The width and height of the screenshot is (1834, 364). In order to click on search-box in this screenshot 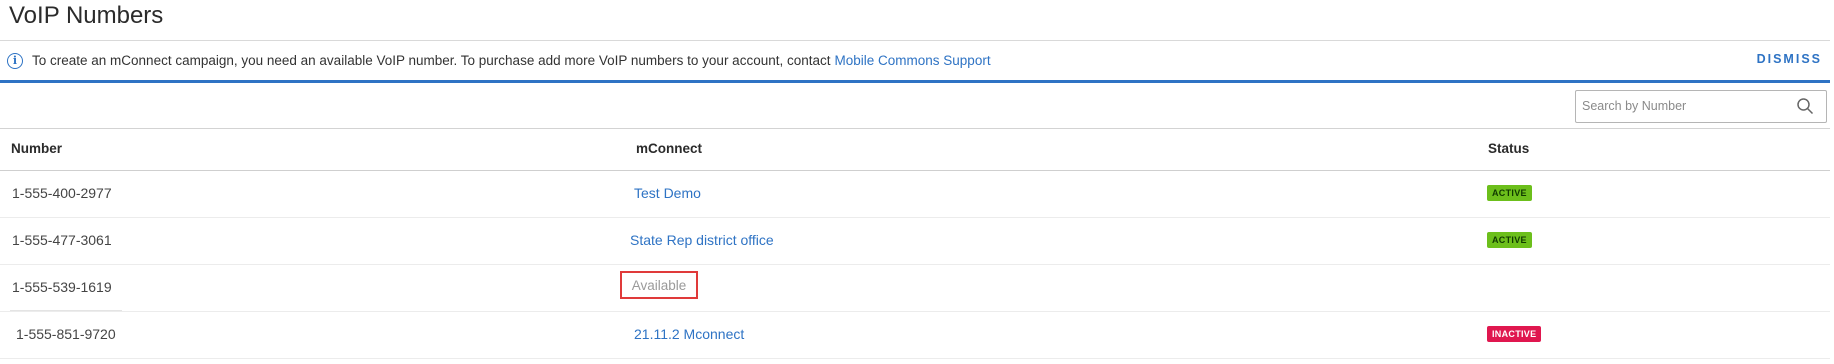, I will do `click(1701, 106)`.